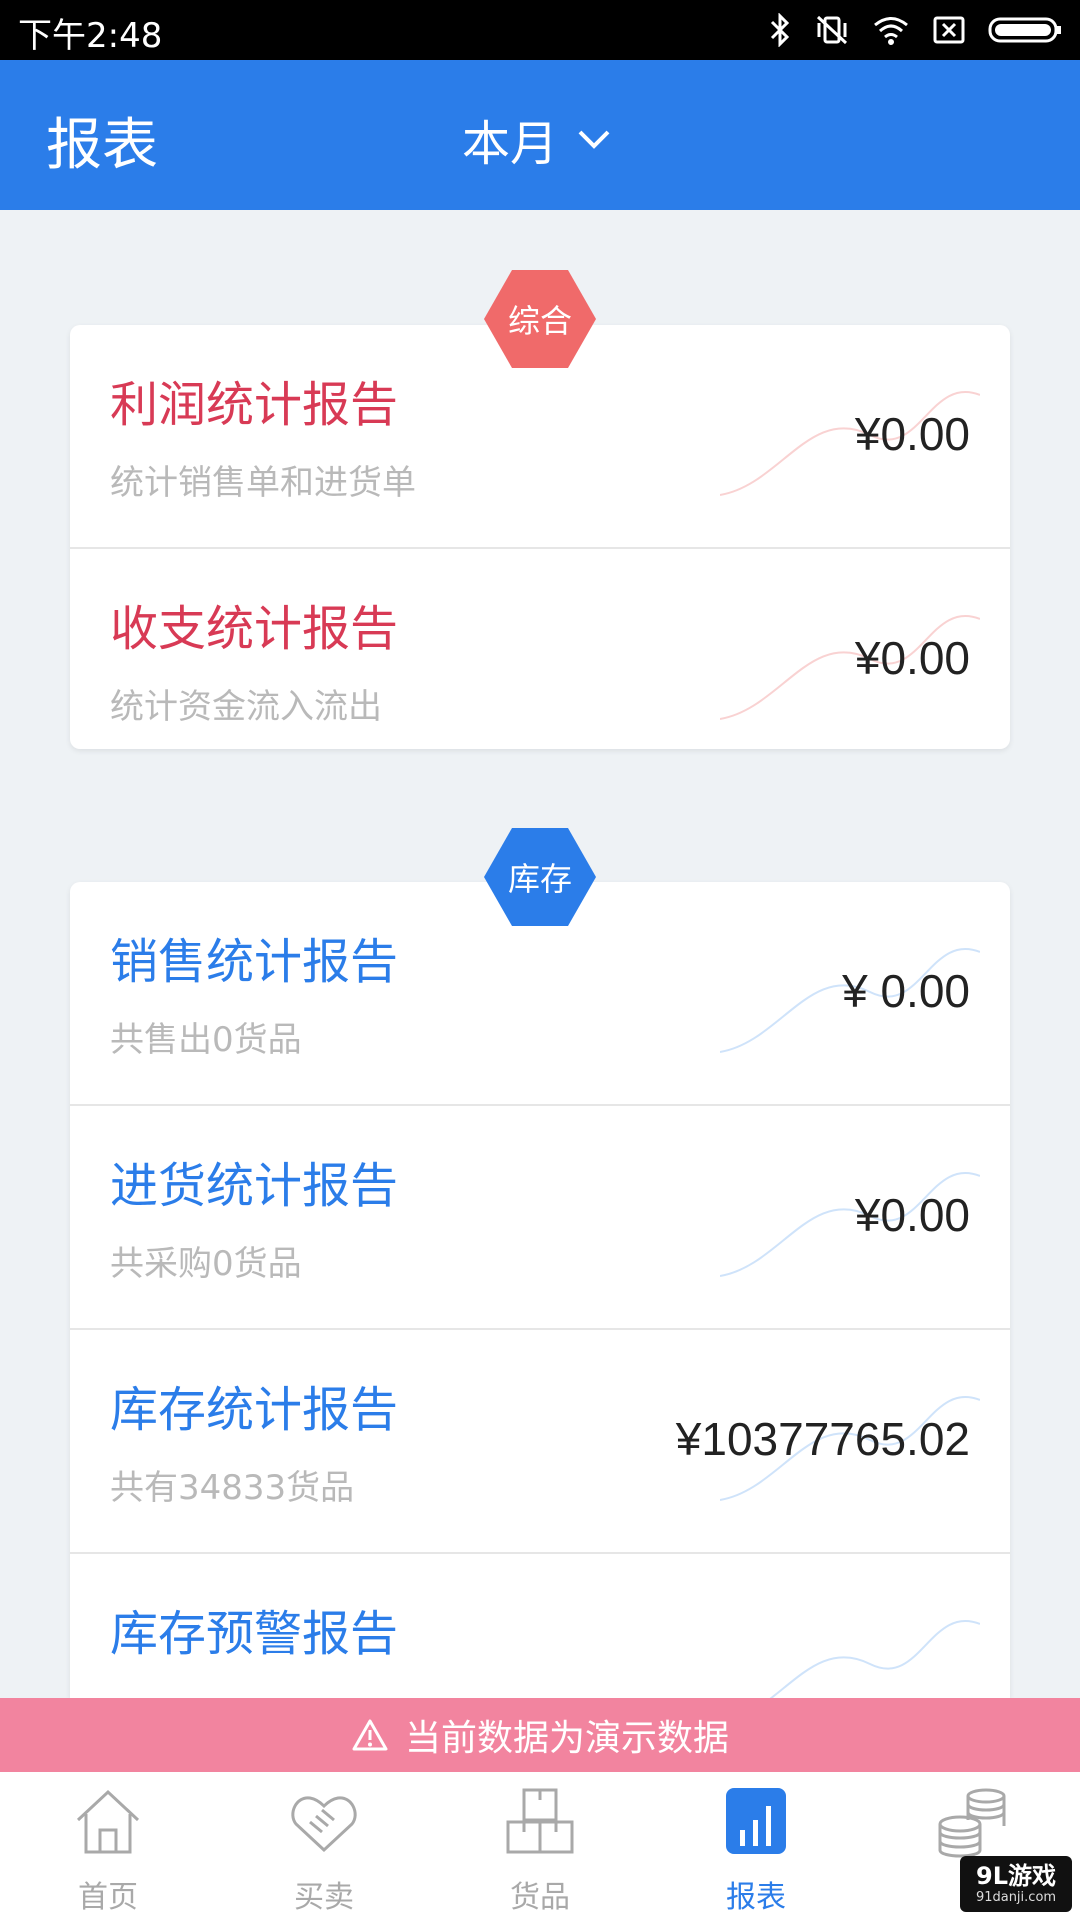  I want to click on report-subtitle: 统计资金流入流出, so click(246, 707).